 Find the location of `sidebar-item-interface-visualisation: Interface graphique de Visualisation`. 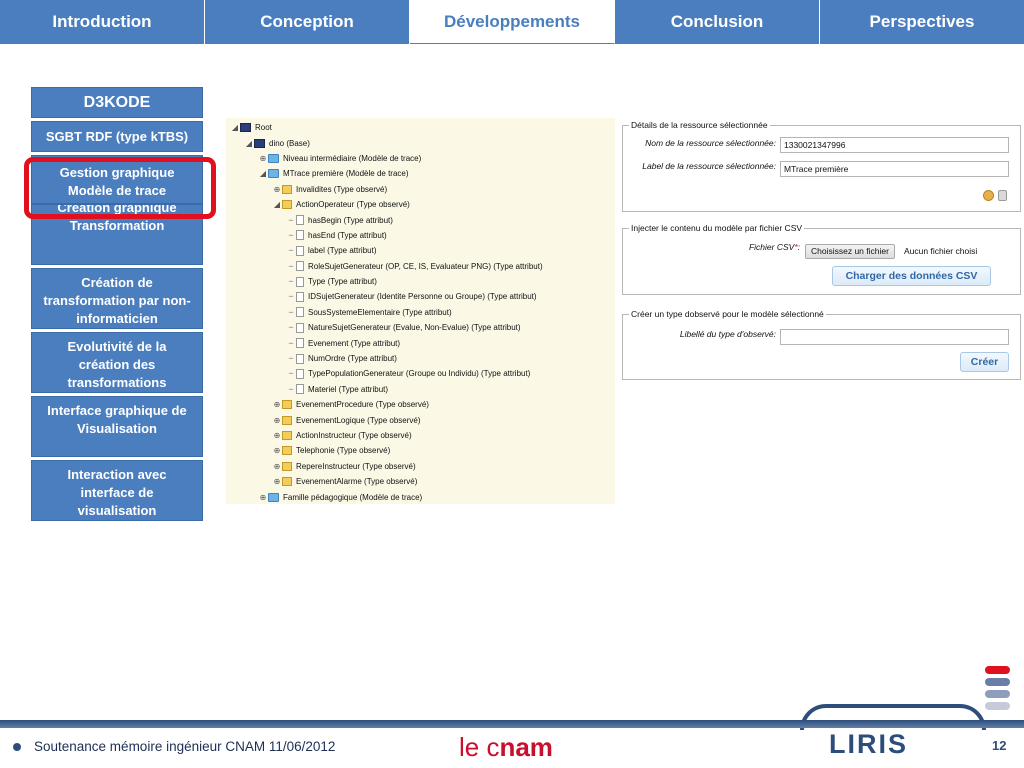

sidebar-item-interface-visualisation: Interface graphique de Visualisation is located at coordinates (117, 426).